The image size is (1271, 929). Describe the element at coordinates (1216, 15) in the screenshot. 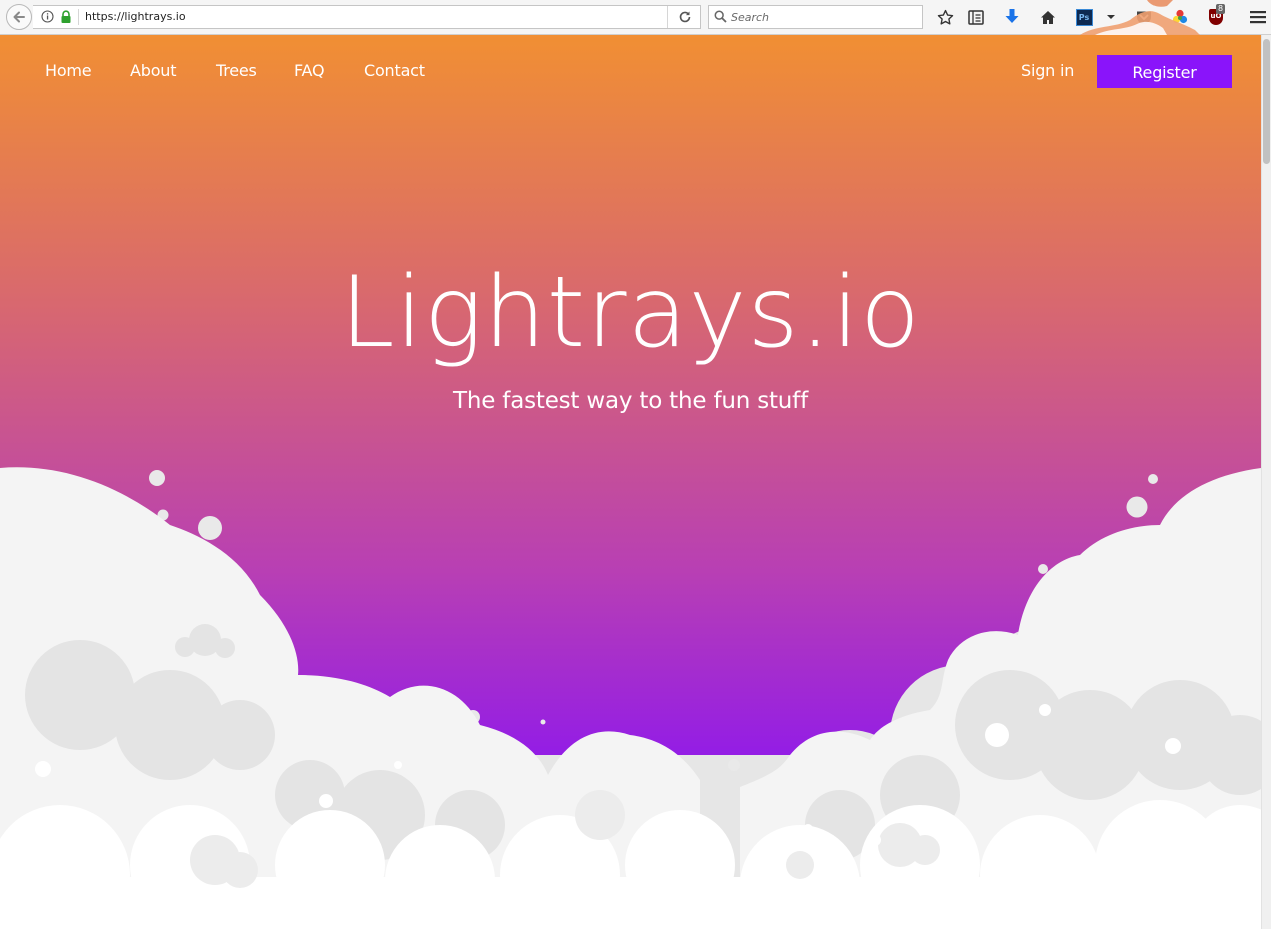

I see `ublock-addon: uO 8` at that location.